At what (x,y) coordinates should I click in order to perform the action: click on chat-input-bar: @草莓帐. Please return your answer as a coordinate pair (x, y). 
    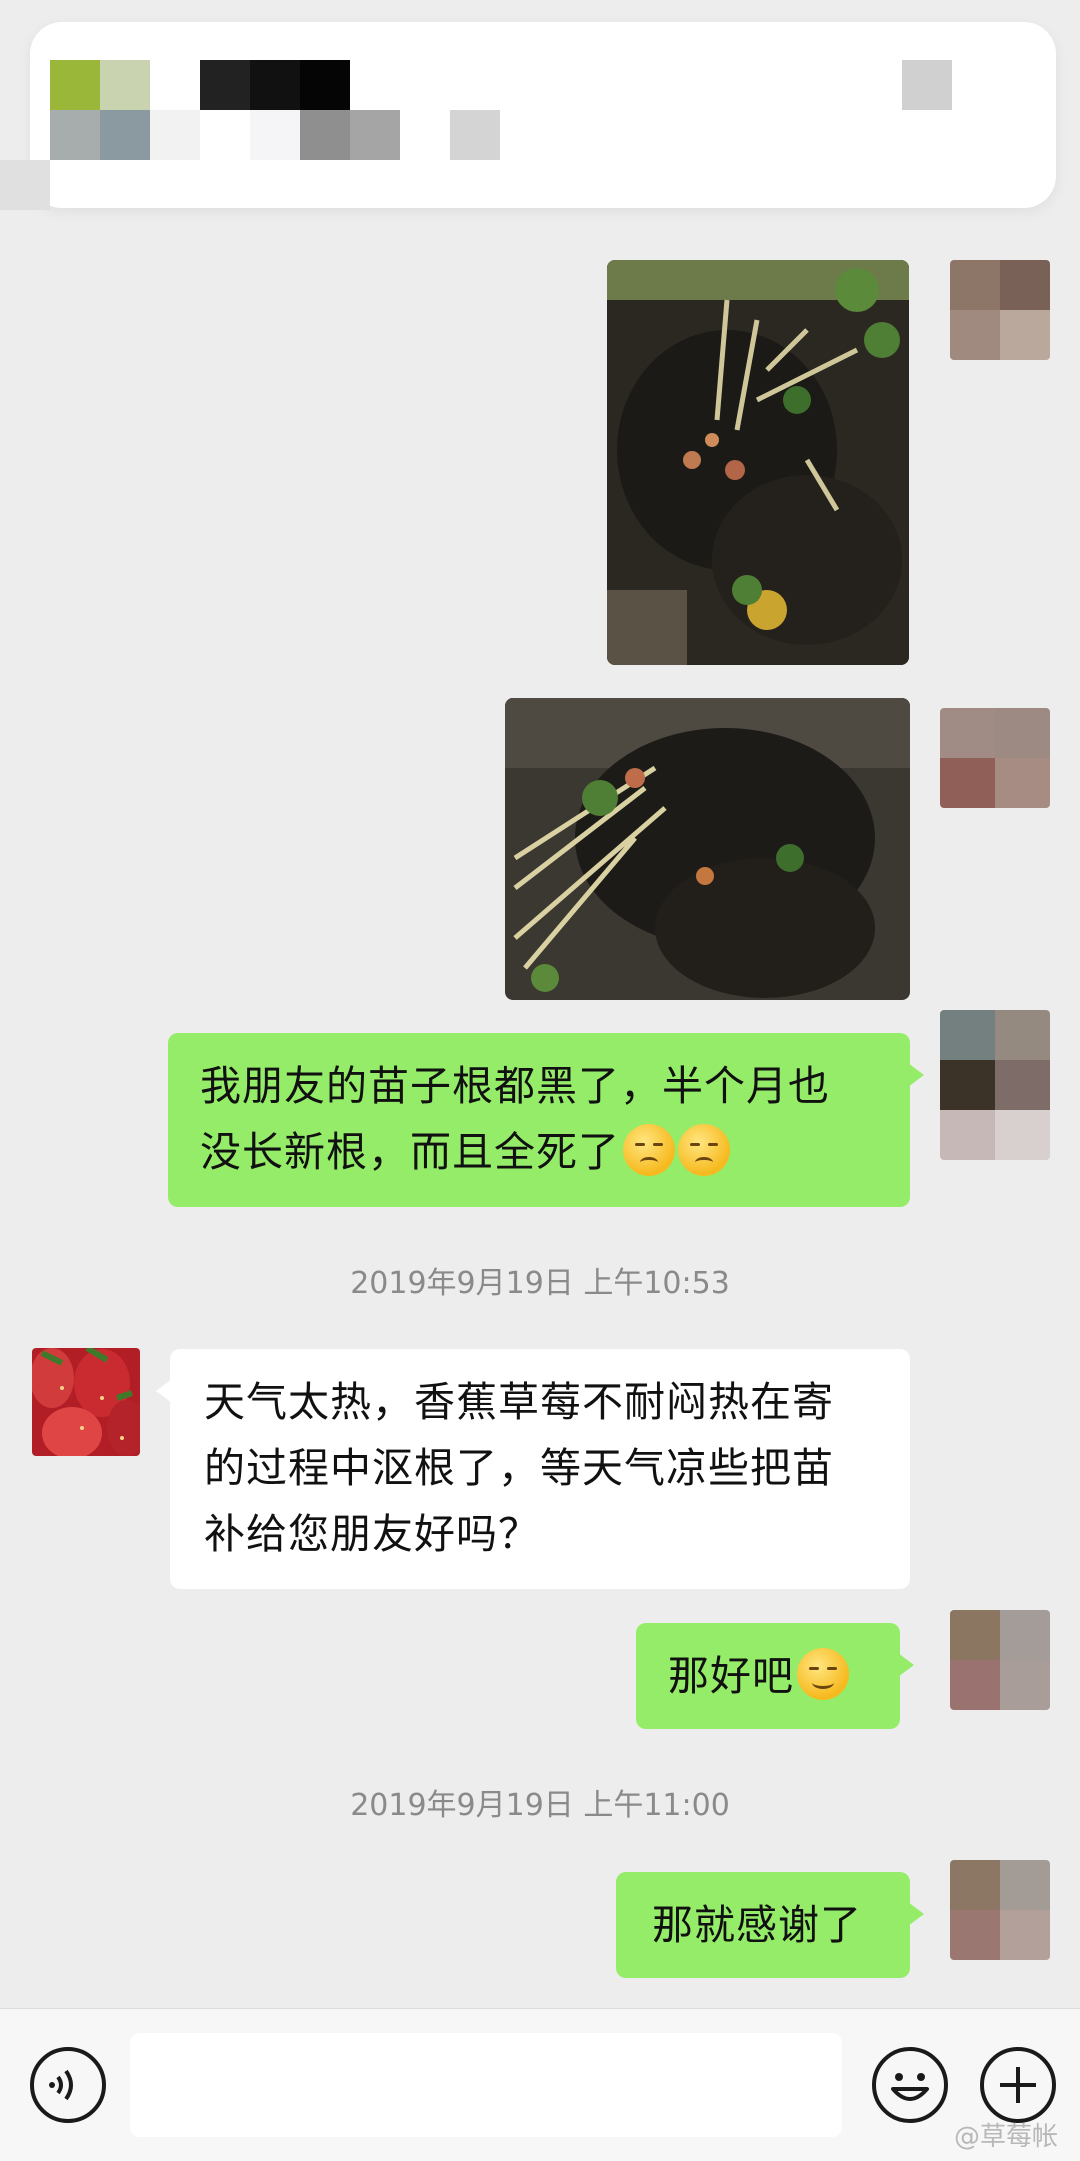
    Looking at the image, I should click on (540, 2084).